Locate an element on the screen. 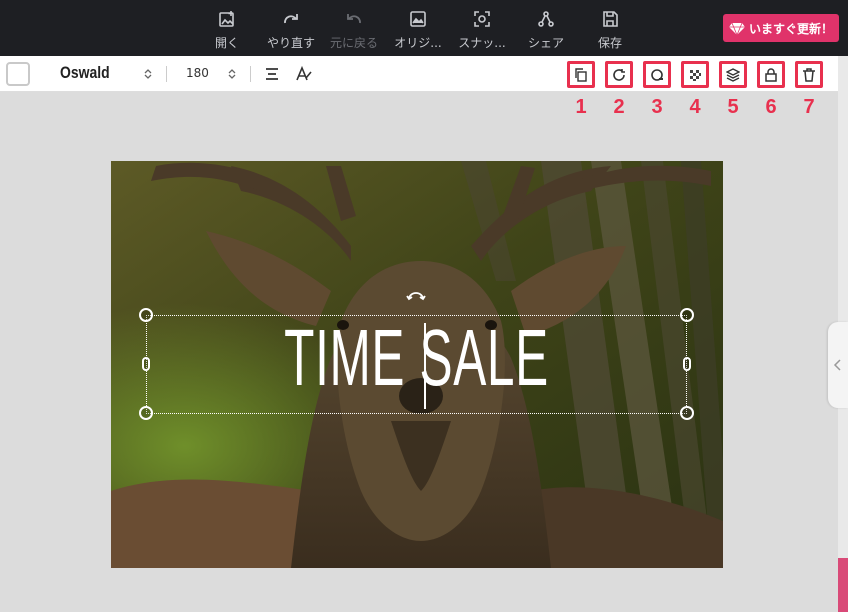 The height and width of the screenshot is (612, 848). shape-icon is located at coordinates (657, 74).